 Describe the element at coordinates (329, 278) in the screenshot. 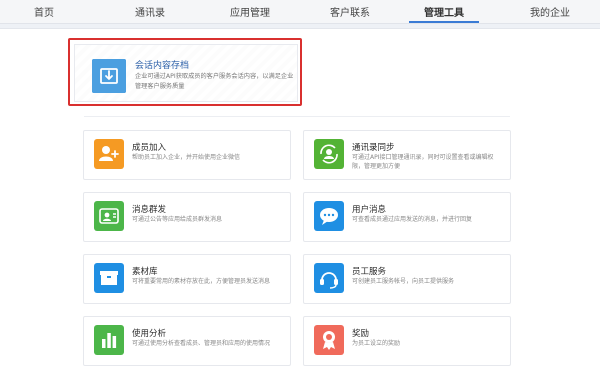

I see `headset-icon` at that location.